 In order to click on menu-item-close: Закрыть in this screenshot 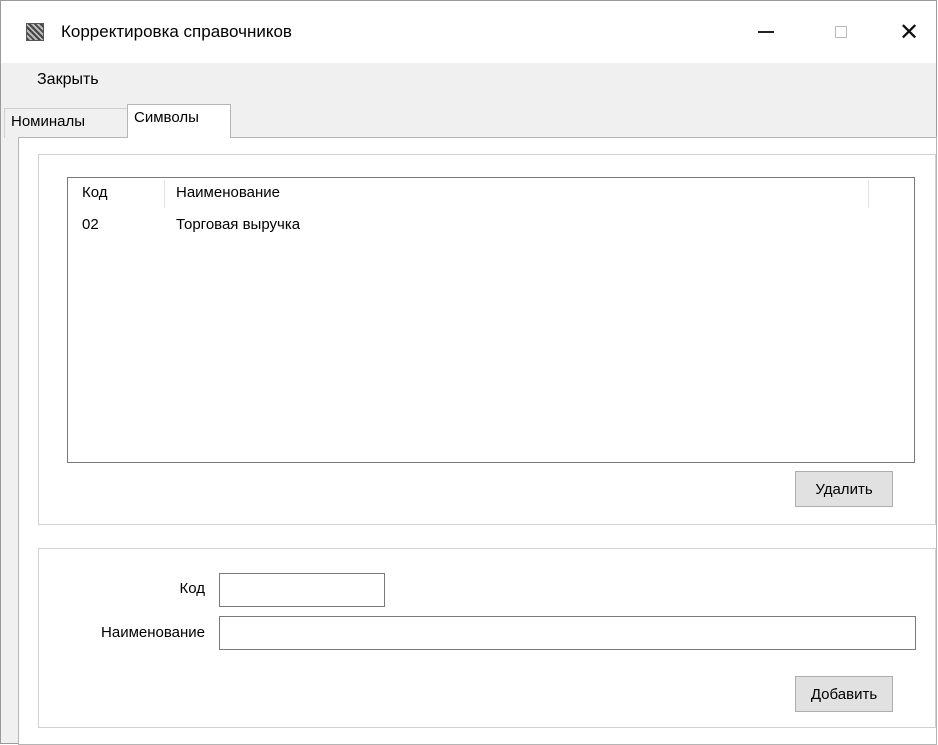, I will do `click(68, 80)`.